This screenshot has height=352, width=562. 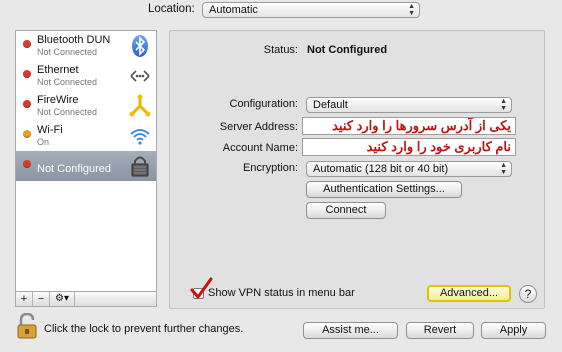 What do you see at coordinates (258, 127) in the screenshot?
I see `server-address-label: Server Address:` at bounding box center [258, 127].